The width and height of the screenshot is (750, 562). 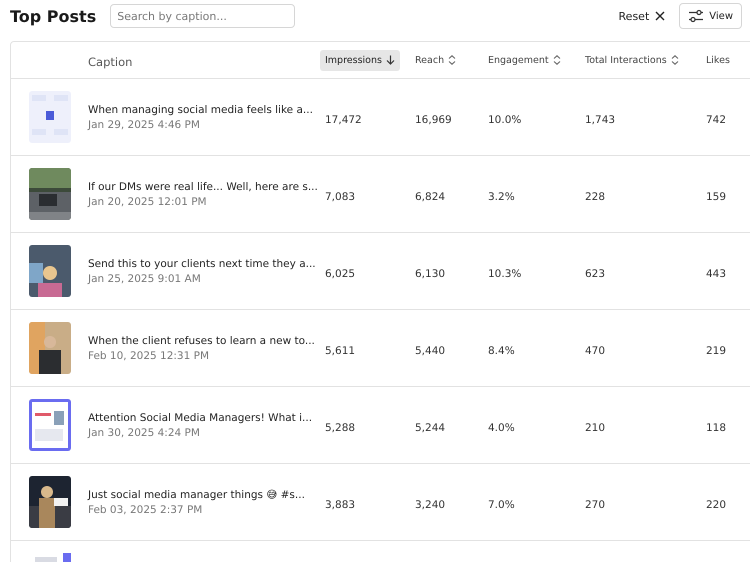 I want to click on column-header: Likes, so click(x=718, y=60).